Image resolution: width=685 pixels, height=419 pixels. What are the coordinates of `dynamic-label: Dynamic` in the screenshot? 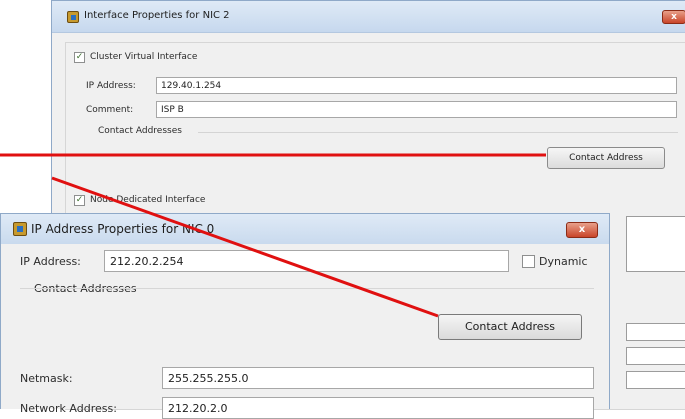 It's located at (563, 261).